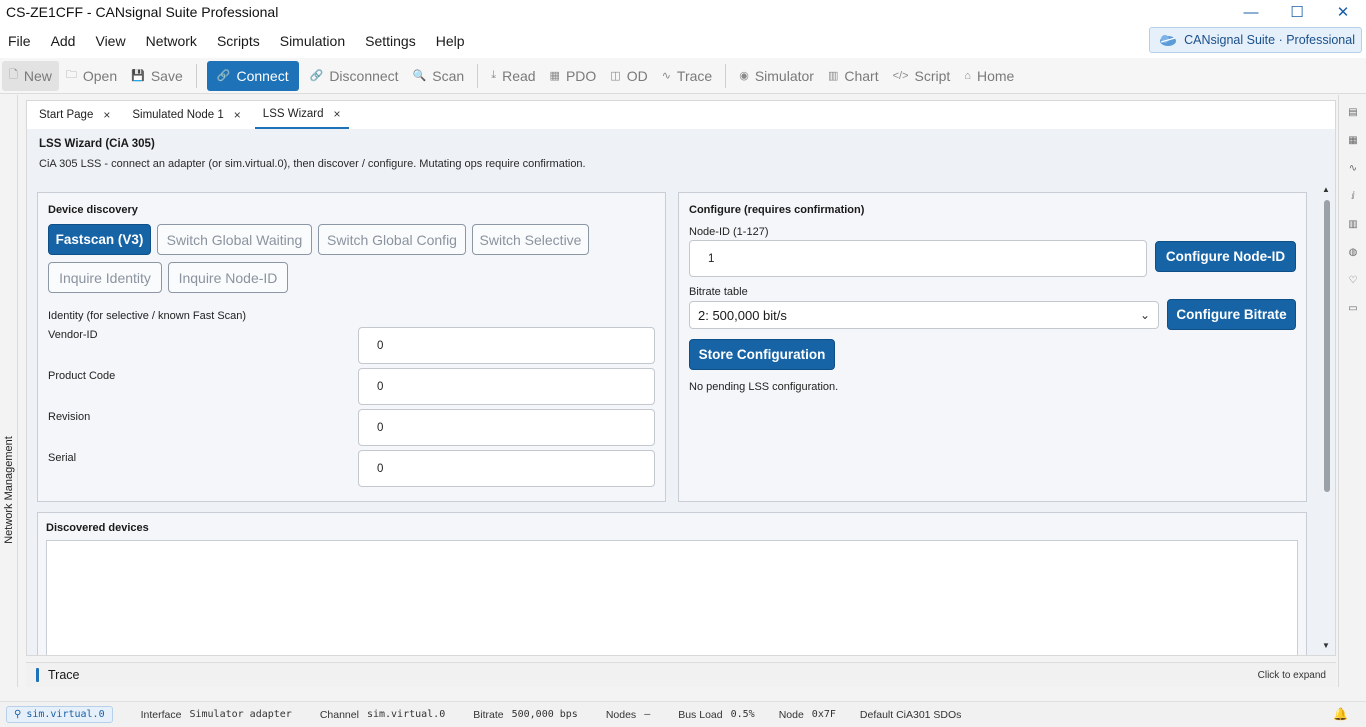  I want to click on fastscan-button: Fastscan (V3), so click(99, 239).